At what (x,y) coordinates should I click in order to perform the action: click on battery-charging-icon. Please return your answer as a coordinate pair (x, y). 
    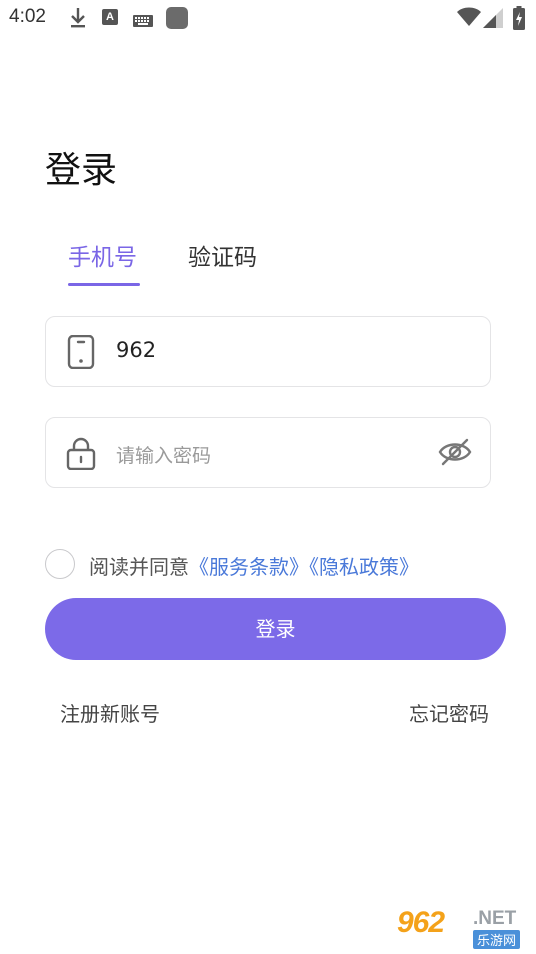
    Looking at the image, I should click on (519, 20).